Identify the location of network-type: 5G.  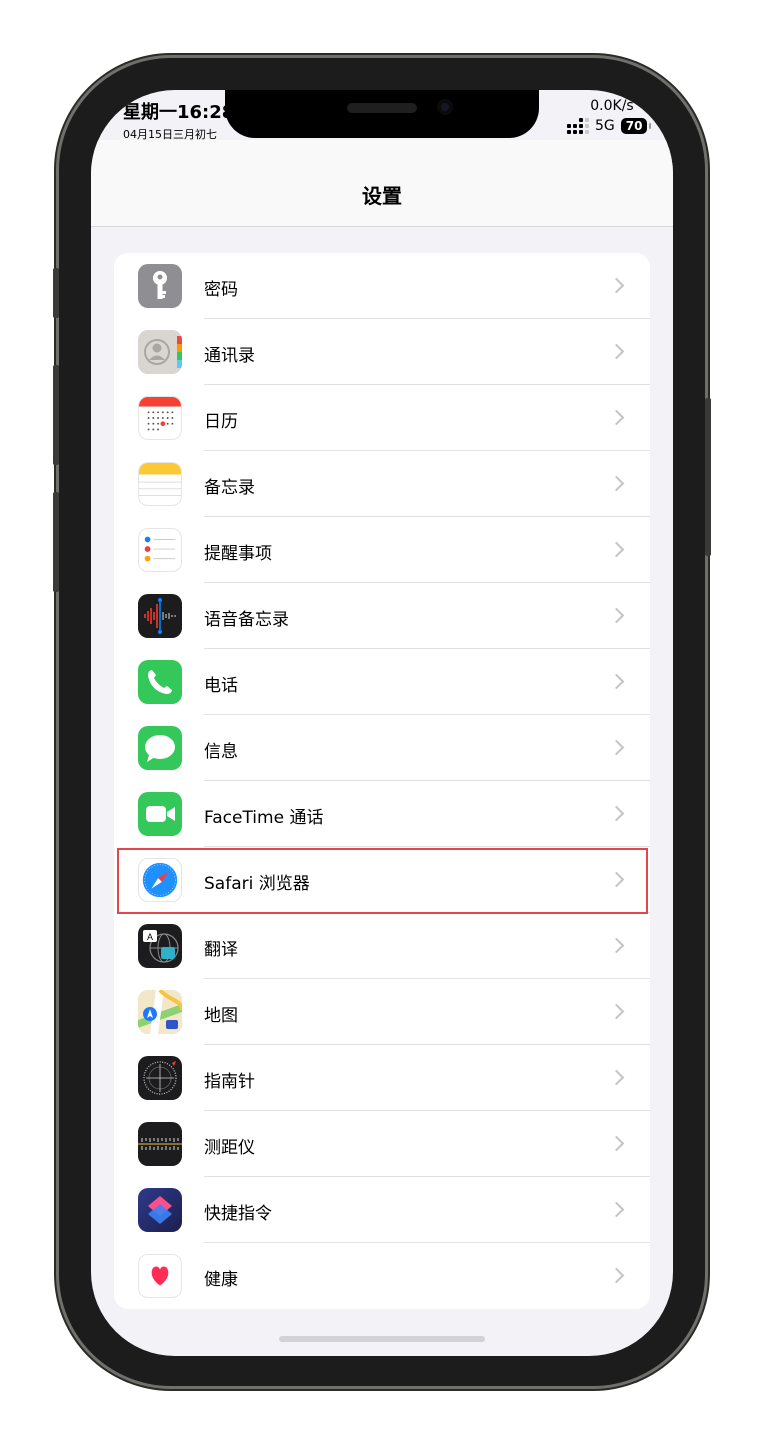
(605, 126).